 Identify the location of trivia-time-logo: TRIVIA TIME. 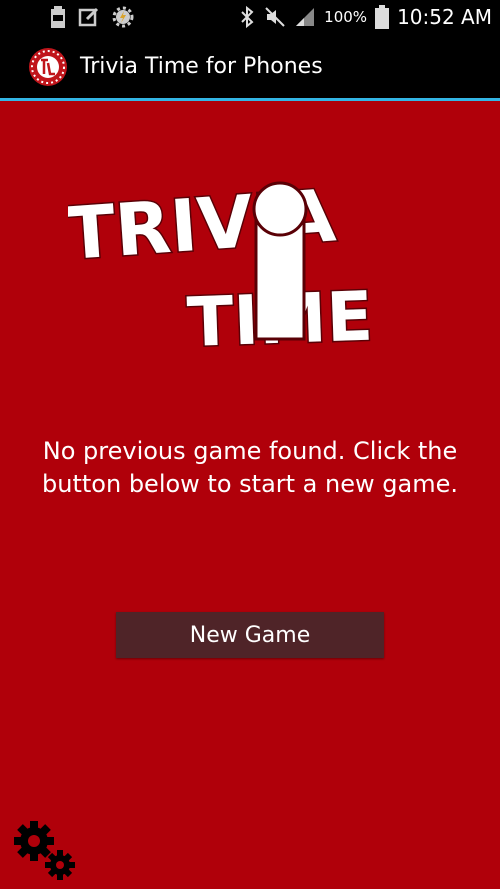
(222, 271).